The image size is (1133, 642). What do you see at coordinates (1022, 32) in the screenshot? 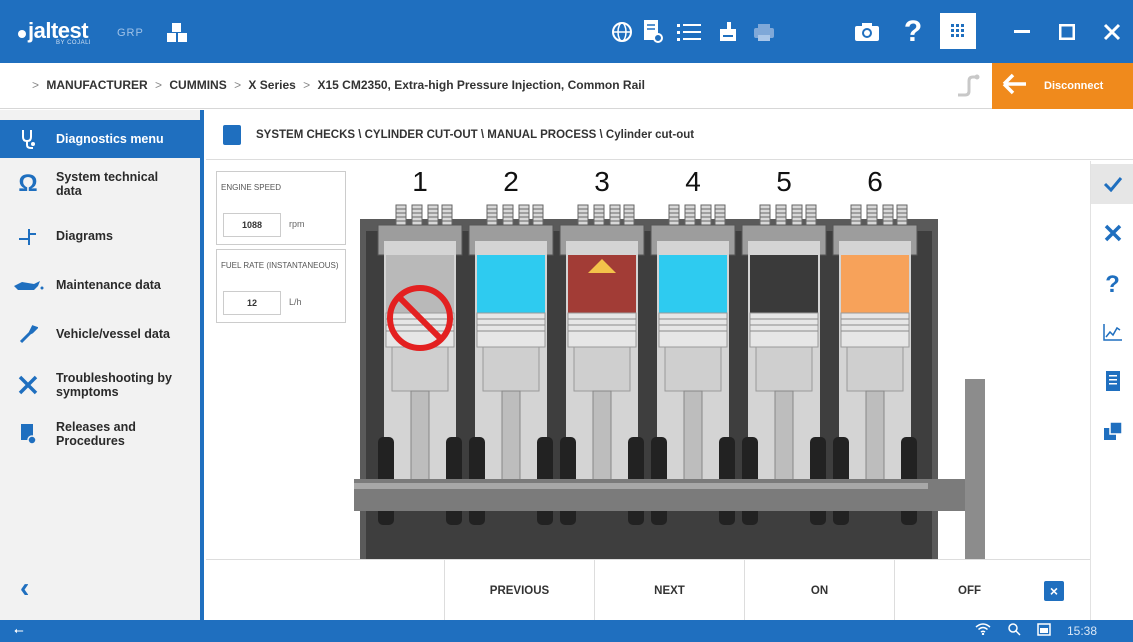
I see `minimize-icon` at bounding box center [1022, 32].